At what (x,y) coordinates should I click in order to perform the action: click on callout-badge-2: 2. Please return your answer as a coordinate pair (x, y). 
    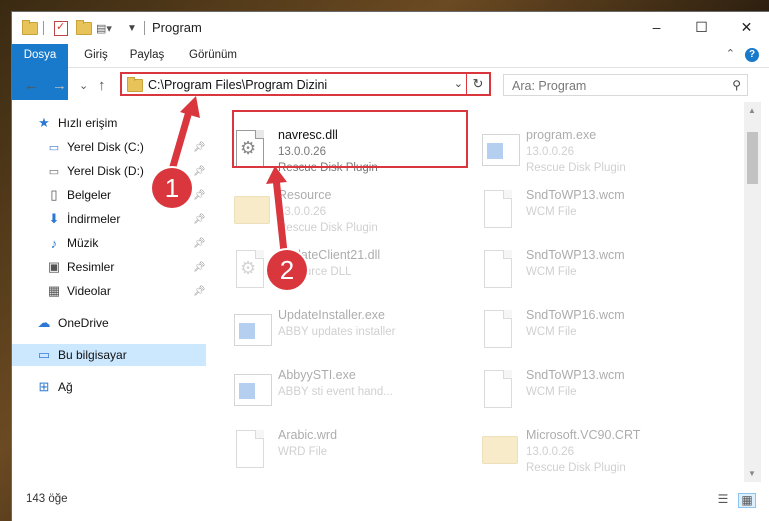
    Looking at the image, I should click on (287, 270).